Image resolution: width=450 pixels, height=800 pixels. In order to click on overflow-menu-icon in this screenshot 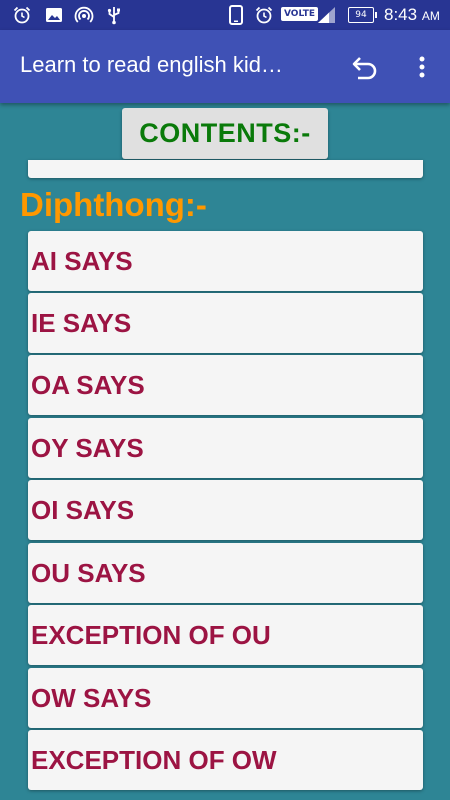, I will do `click(422, 67)`.